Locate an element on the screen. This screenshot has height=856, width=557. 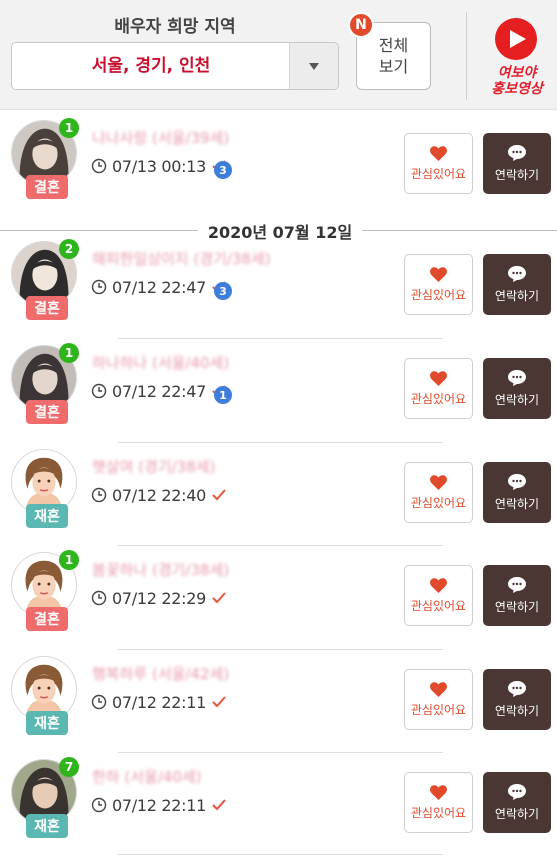
region-title: 배우자 희망 지역 is located at coordinates (175, 27).